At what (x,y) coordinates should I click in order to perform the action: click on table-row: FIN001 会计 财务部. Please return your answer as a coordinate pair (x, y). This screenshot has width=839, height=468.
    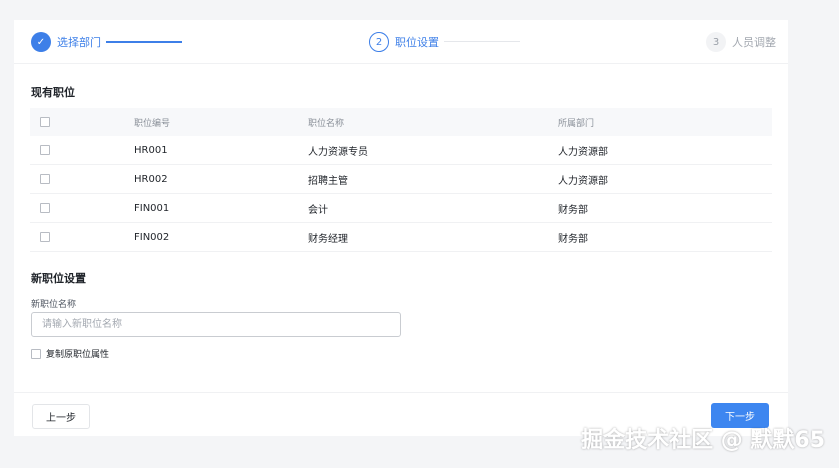
    Looking at the image, I should click on (401, 208).